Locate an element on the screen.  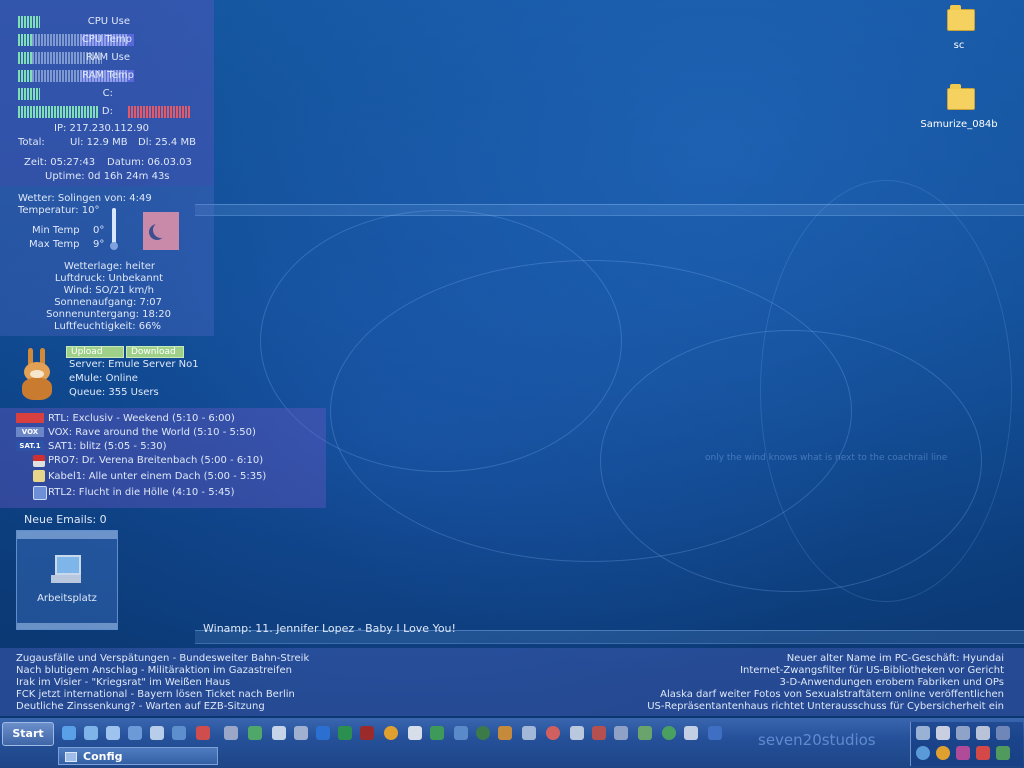
moon-weather-icon is located at coordinates (161, 231).